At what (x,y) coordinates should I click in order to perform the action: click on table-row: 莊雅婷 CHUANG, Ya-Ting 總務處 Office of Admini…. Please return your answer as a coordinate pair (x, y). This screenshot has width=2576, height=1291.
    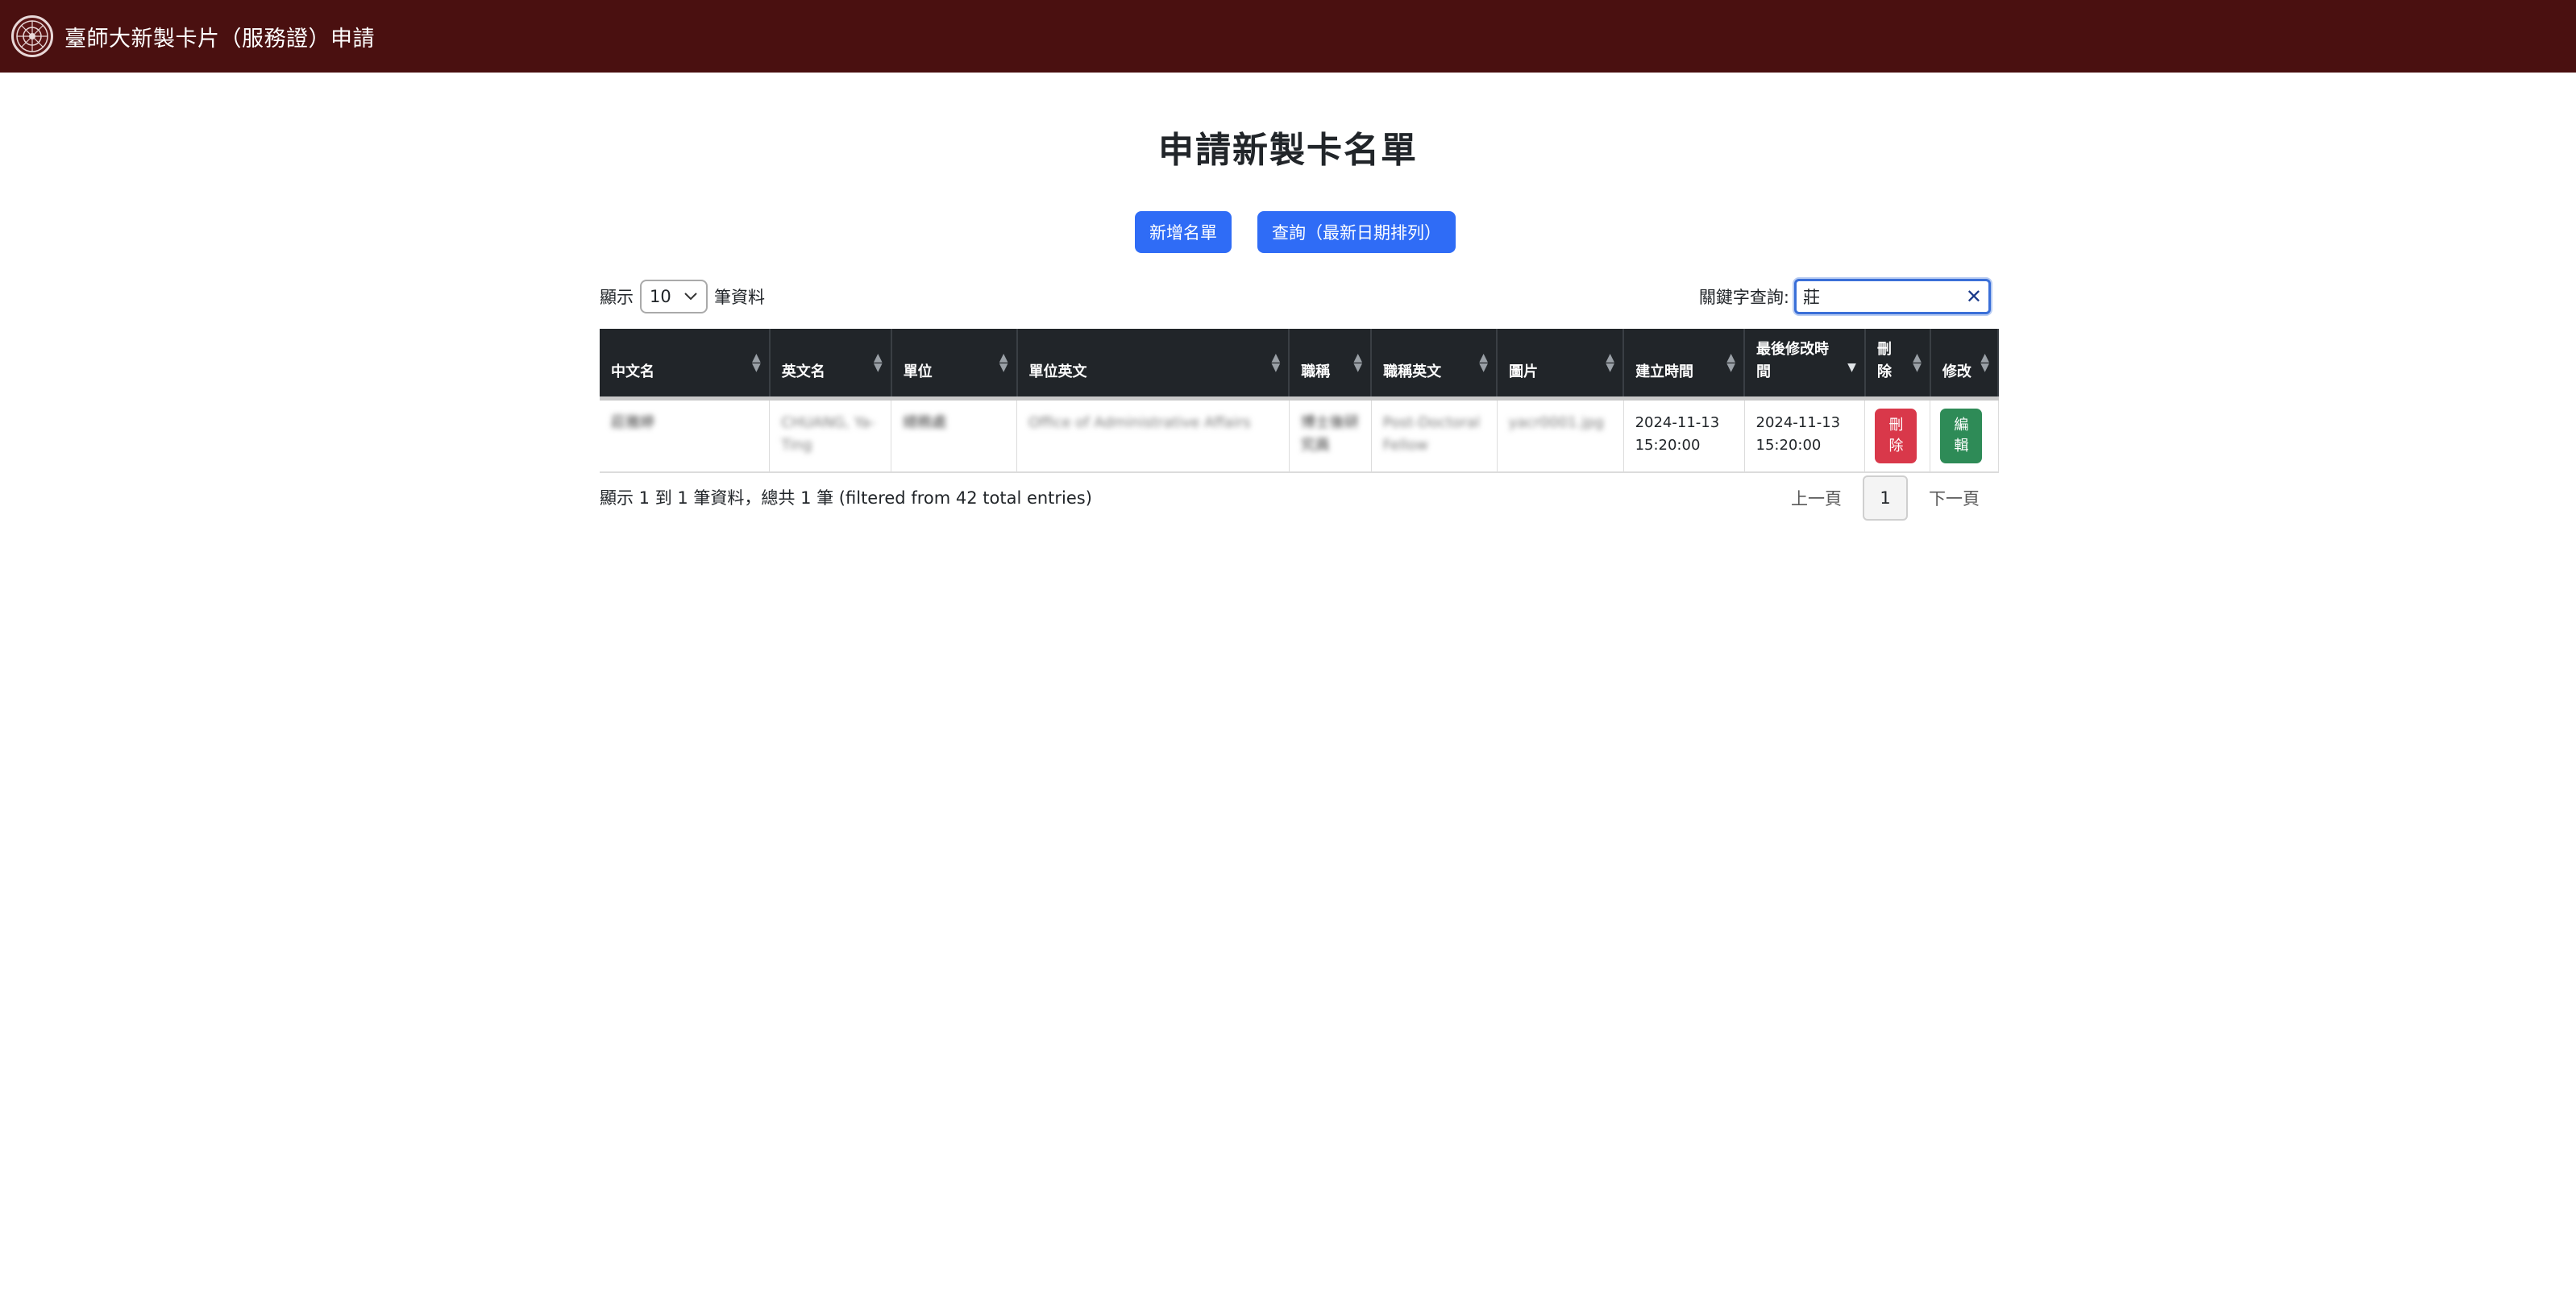
    Looking at the image, I should click on (1299, 435).